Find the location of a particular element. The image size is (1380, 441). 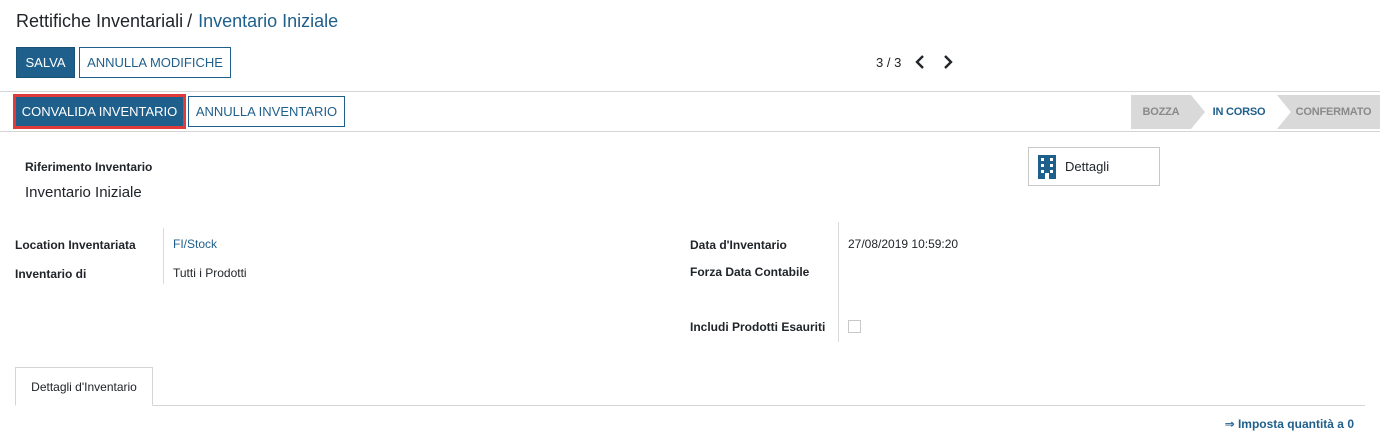

details-button: Dettagli is located at coordinates (1094, 166).